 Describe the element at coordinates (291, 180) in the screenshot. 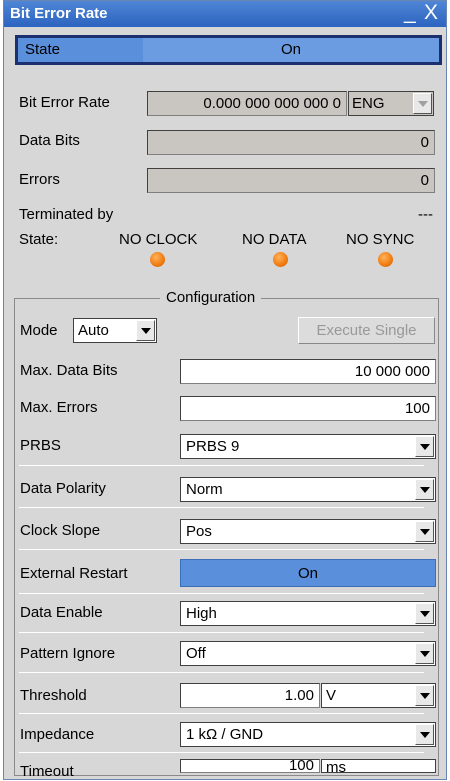

I see `errors-value: 0` at that location.